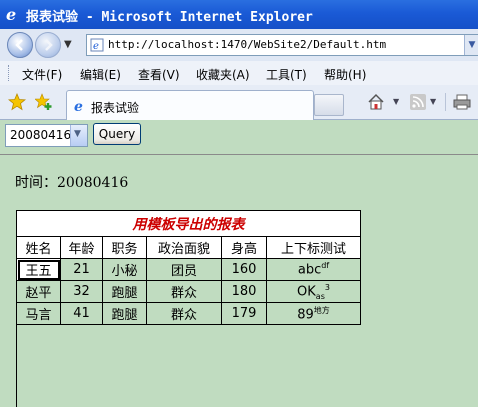 The image size is (478, 407). I want to click on query-controls: 20080416 ▼ Query, so click(239, 137).